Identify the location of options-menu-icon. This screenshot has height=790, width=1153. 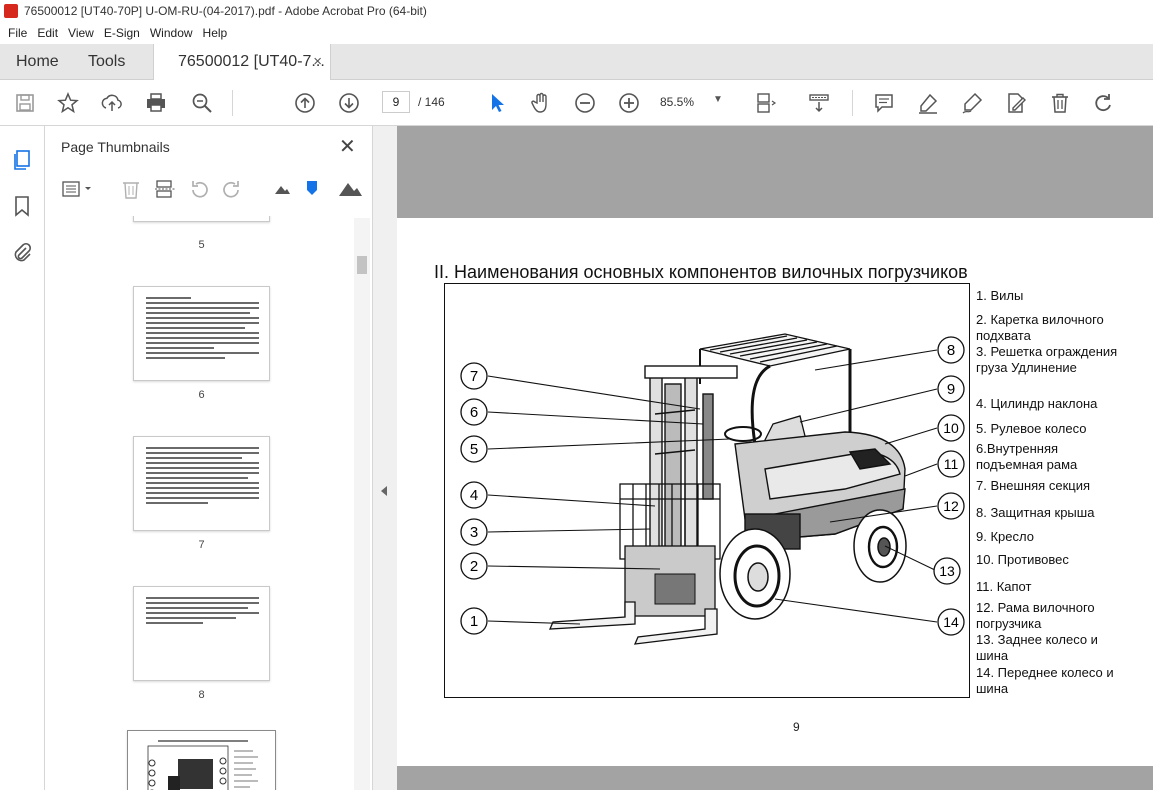
(78, 189).